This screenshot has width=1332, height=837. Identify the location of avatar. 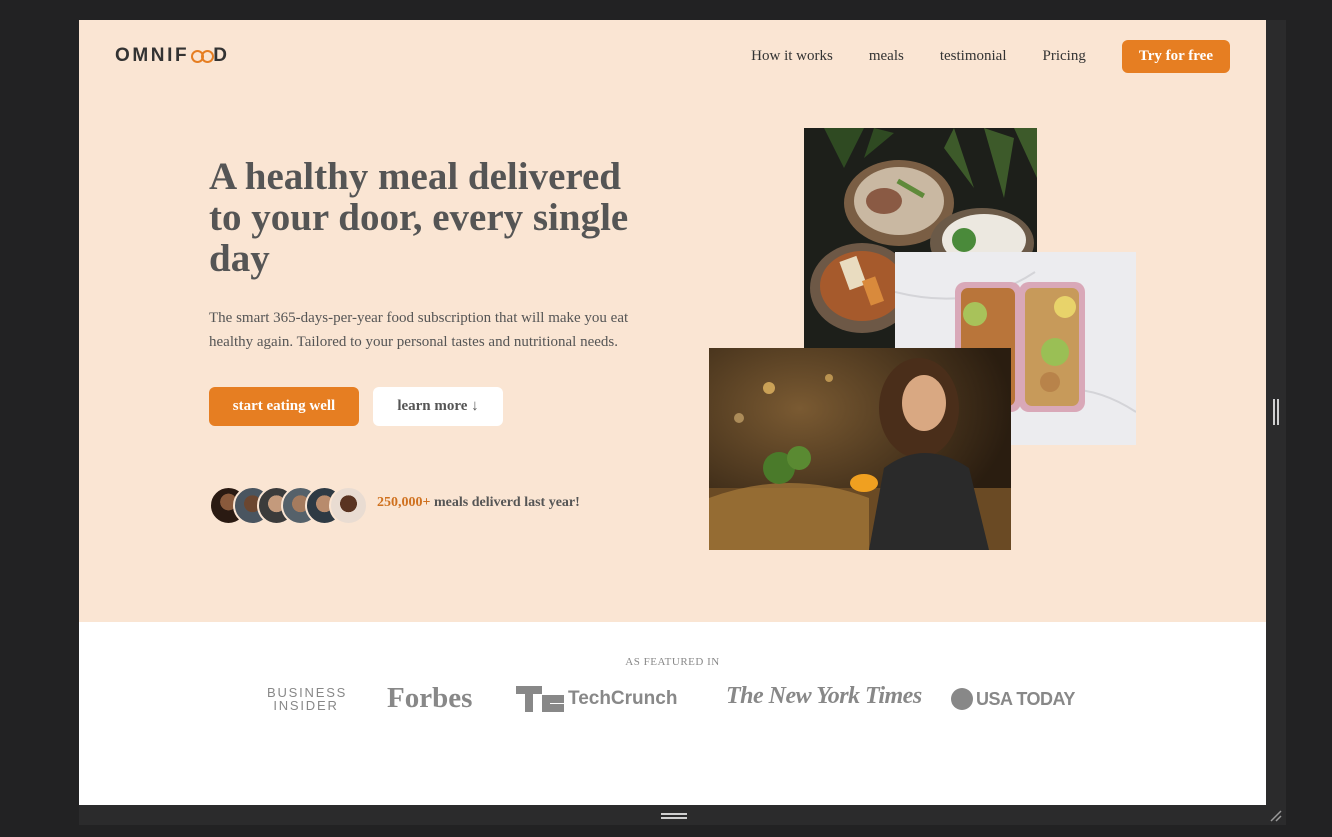
(348, 505).